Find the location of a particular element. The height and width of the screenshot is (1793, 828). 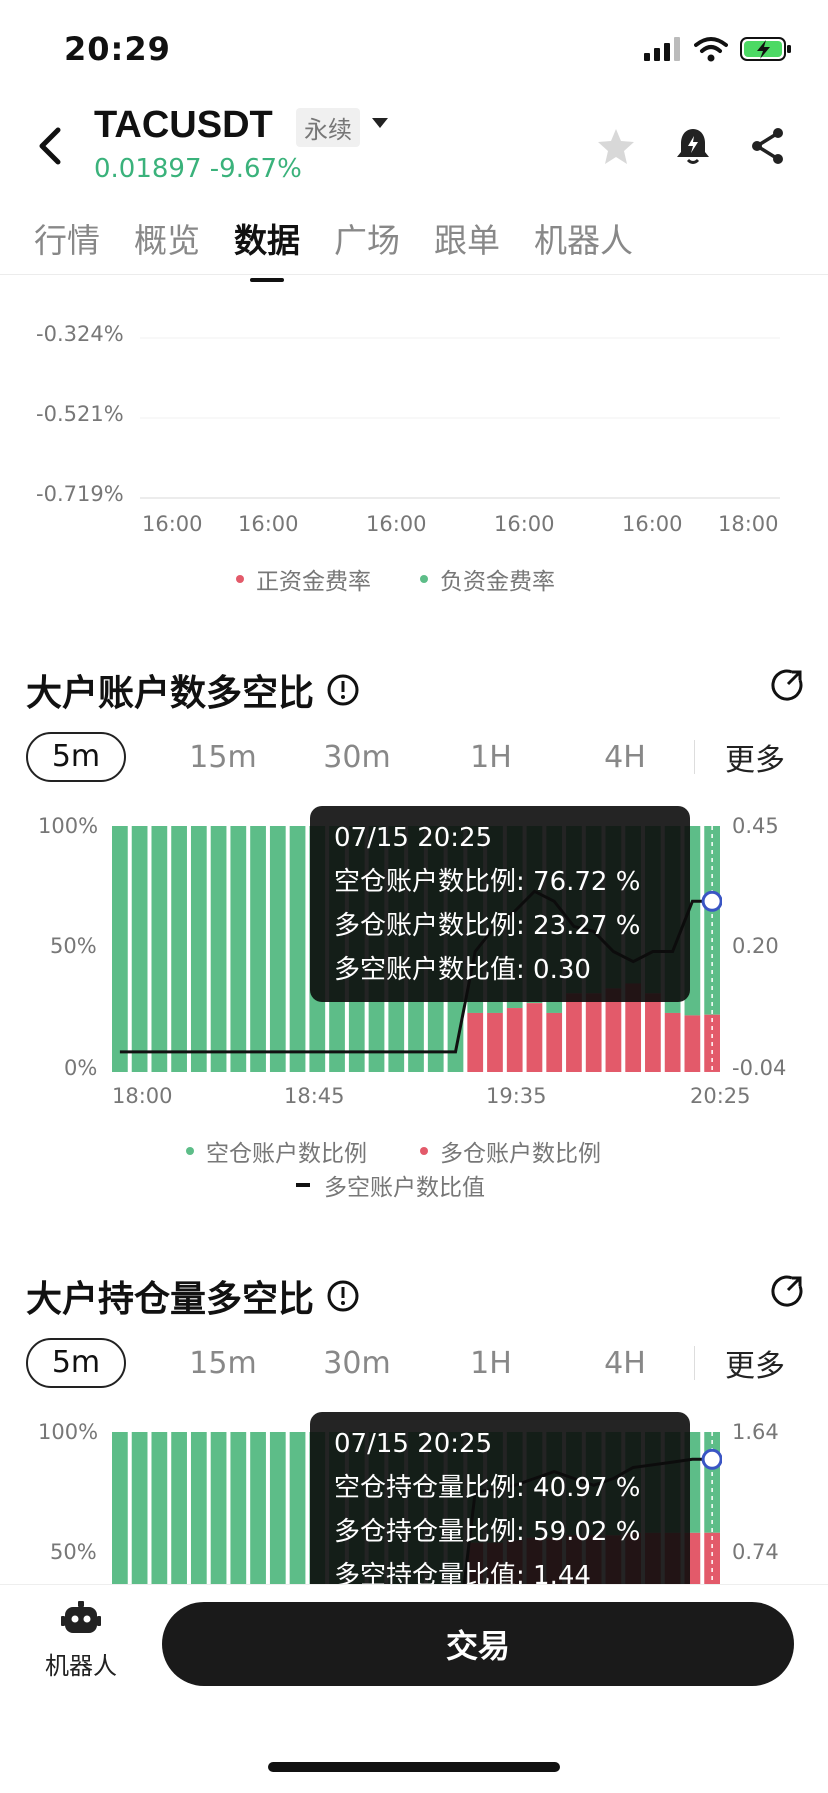

wifi-icon is located at coordinates (711, 49).